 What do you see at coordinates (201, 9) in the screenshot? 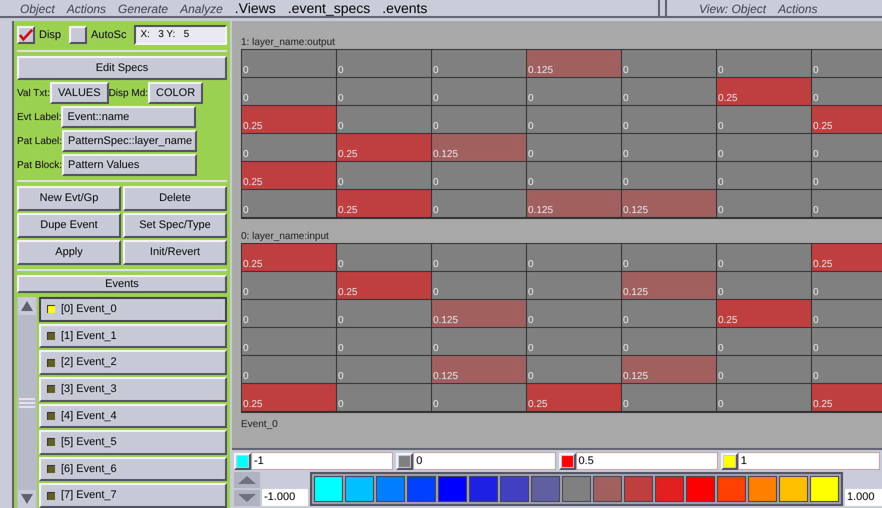
I see `menu-item: Analyze` at bounding box center [201, 9].